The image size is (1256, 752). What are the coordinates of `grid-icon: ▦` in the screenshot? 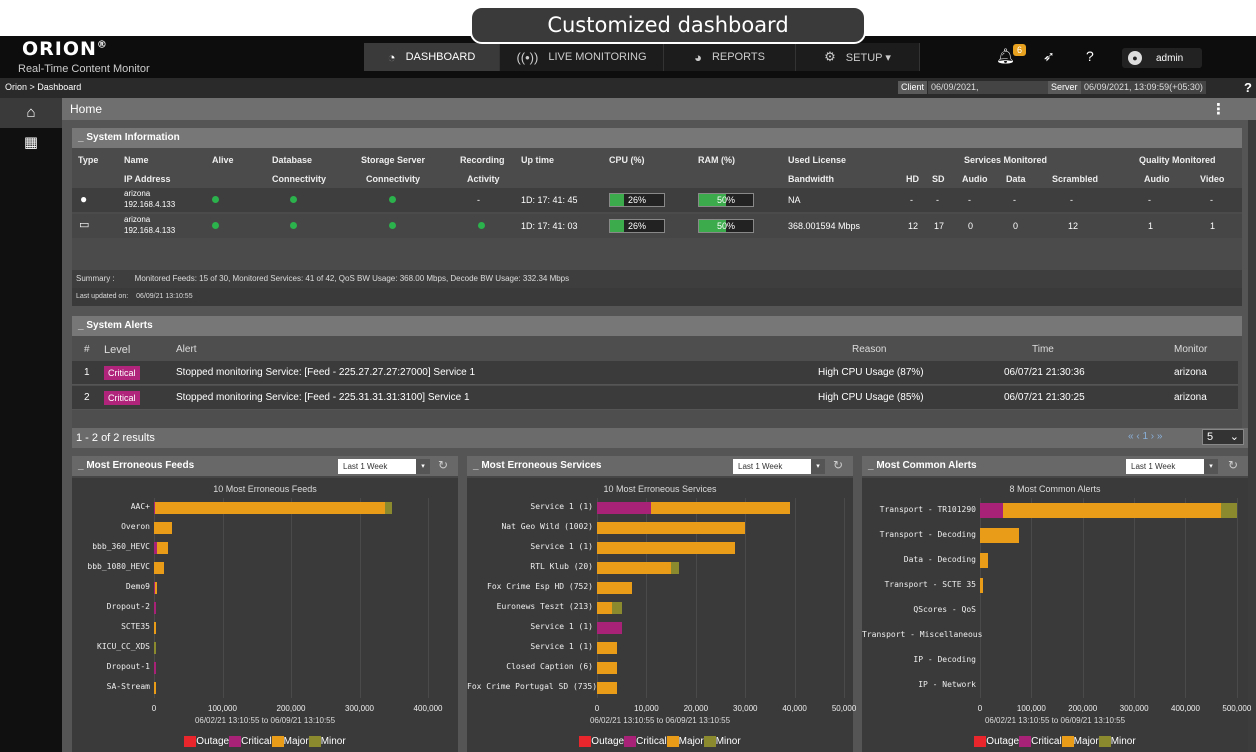 It's located at (31, 143).